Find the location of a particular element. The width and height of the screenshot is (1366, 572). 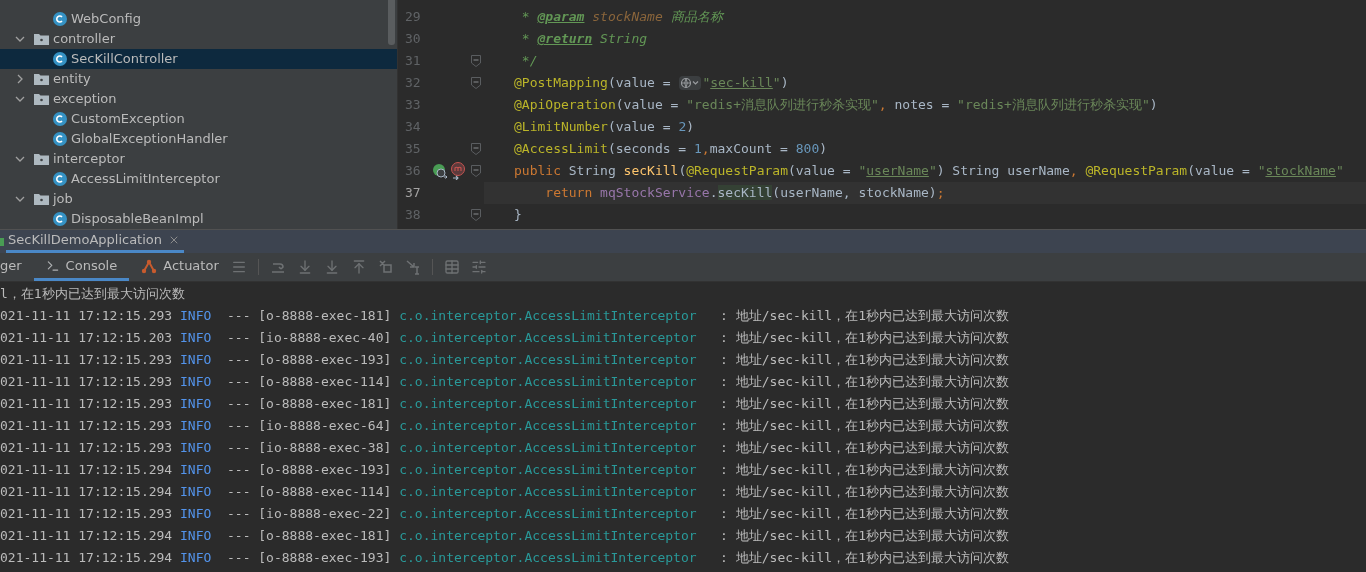

table-icon is located at coordinates (451, 267).